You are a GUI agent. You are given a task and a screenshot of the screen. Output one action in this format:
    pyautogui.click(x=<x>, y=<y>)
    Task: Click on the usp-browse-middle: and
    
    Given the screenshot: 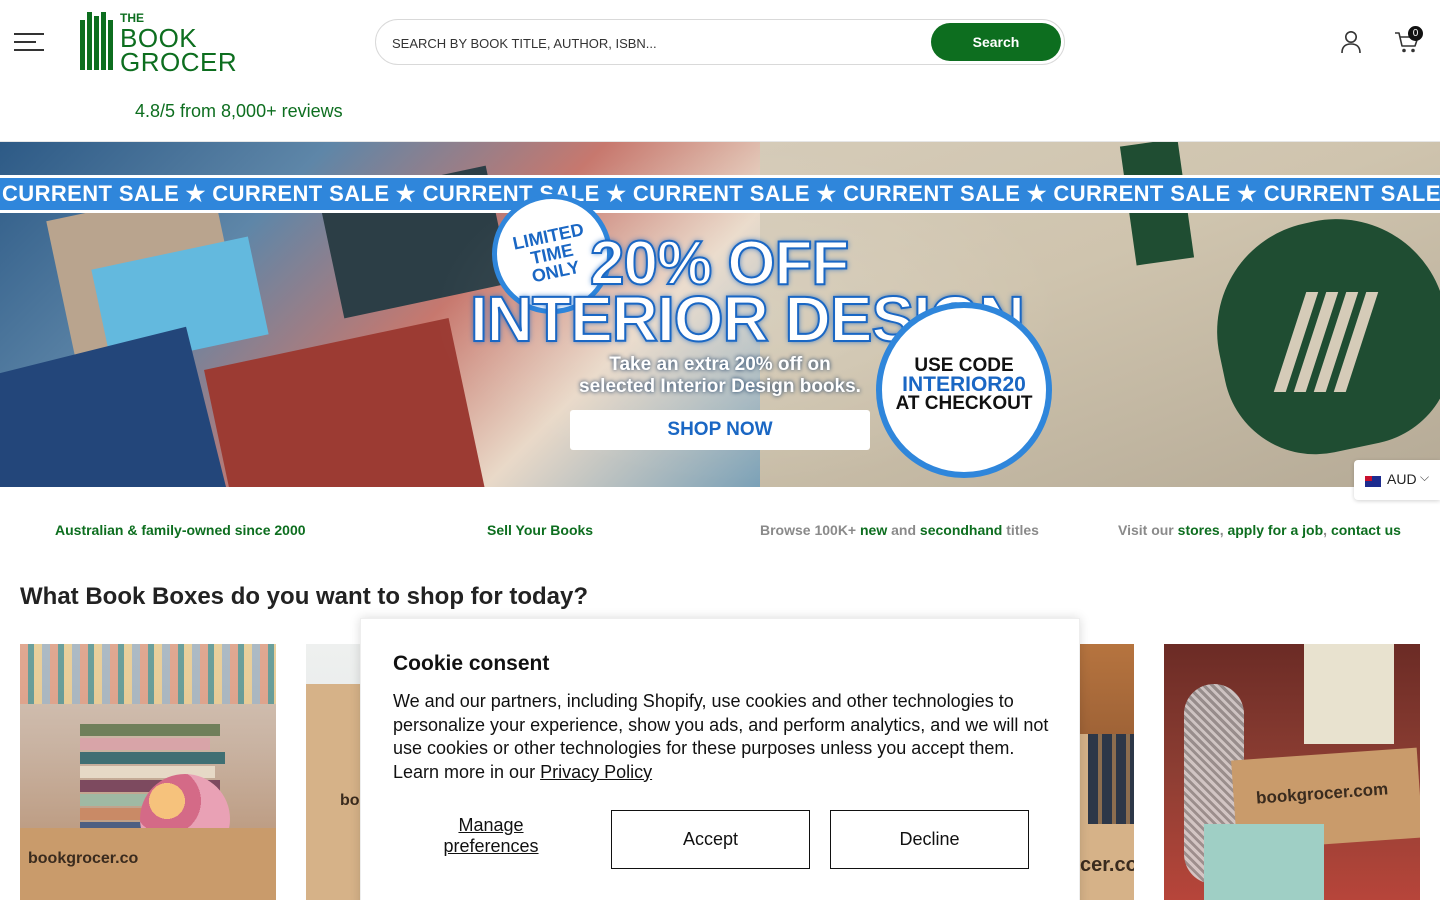 What is the action you would take?
    pyautogui.click(x=903, y=530)
    